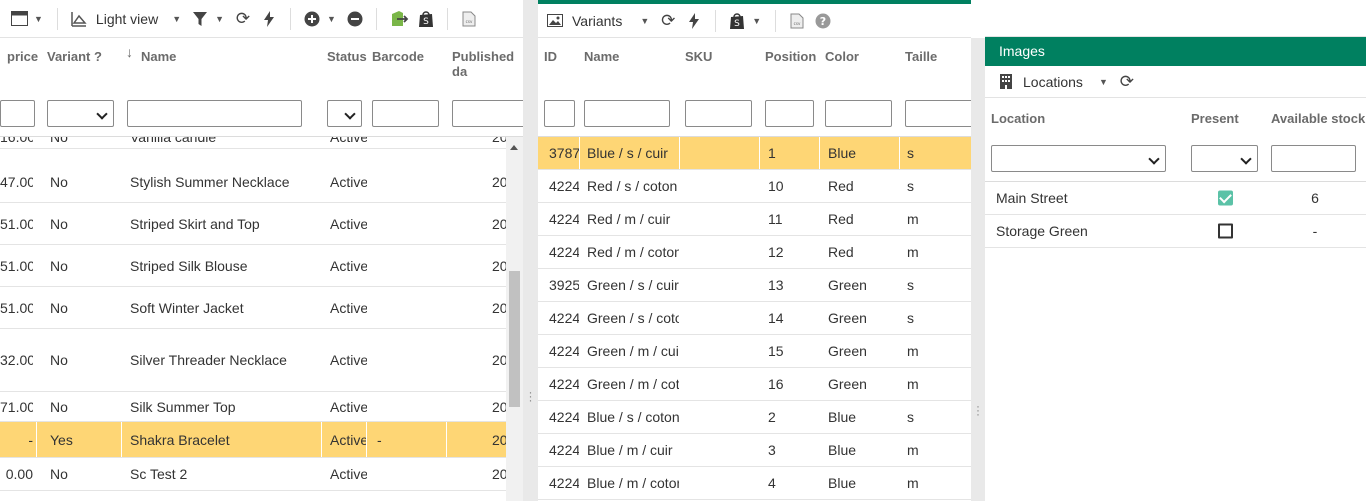 This screenshot has width=1366, height=501. I want to click on building-icon, so click(1006, 82).